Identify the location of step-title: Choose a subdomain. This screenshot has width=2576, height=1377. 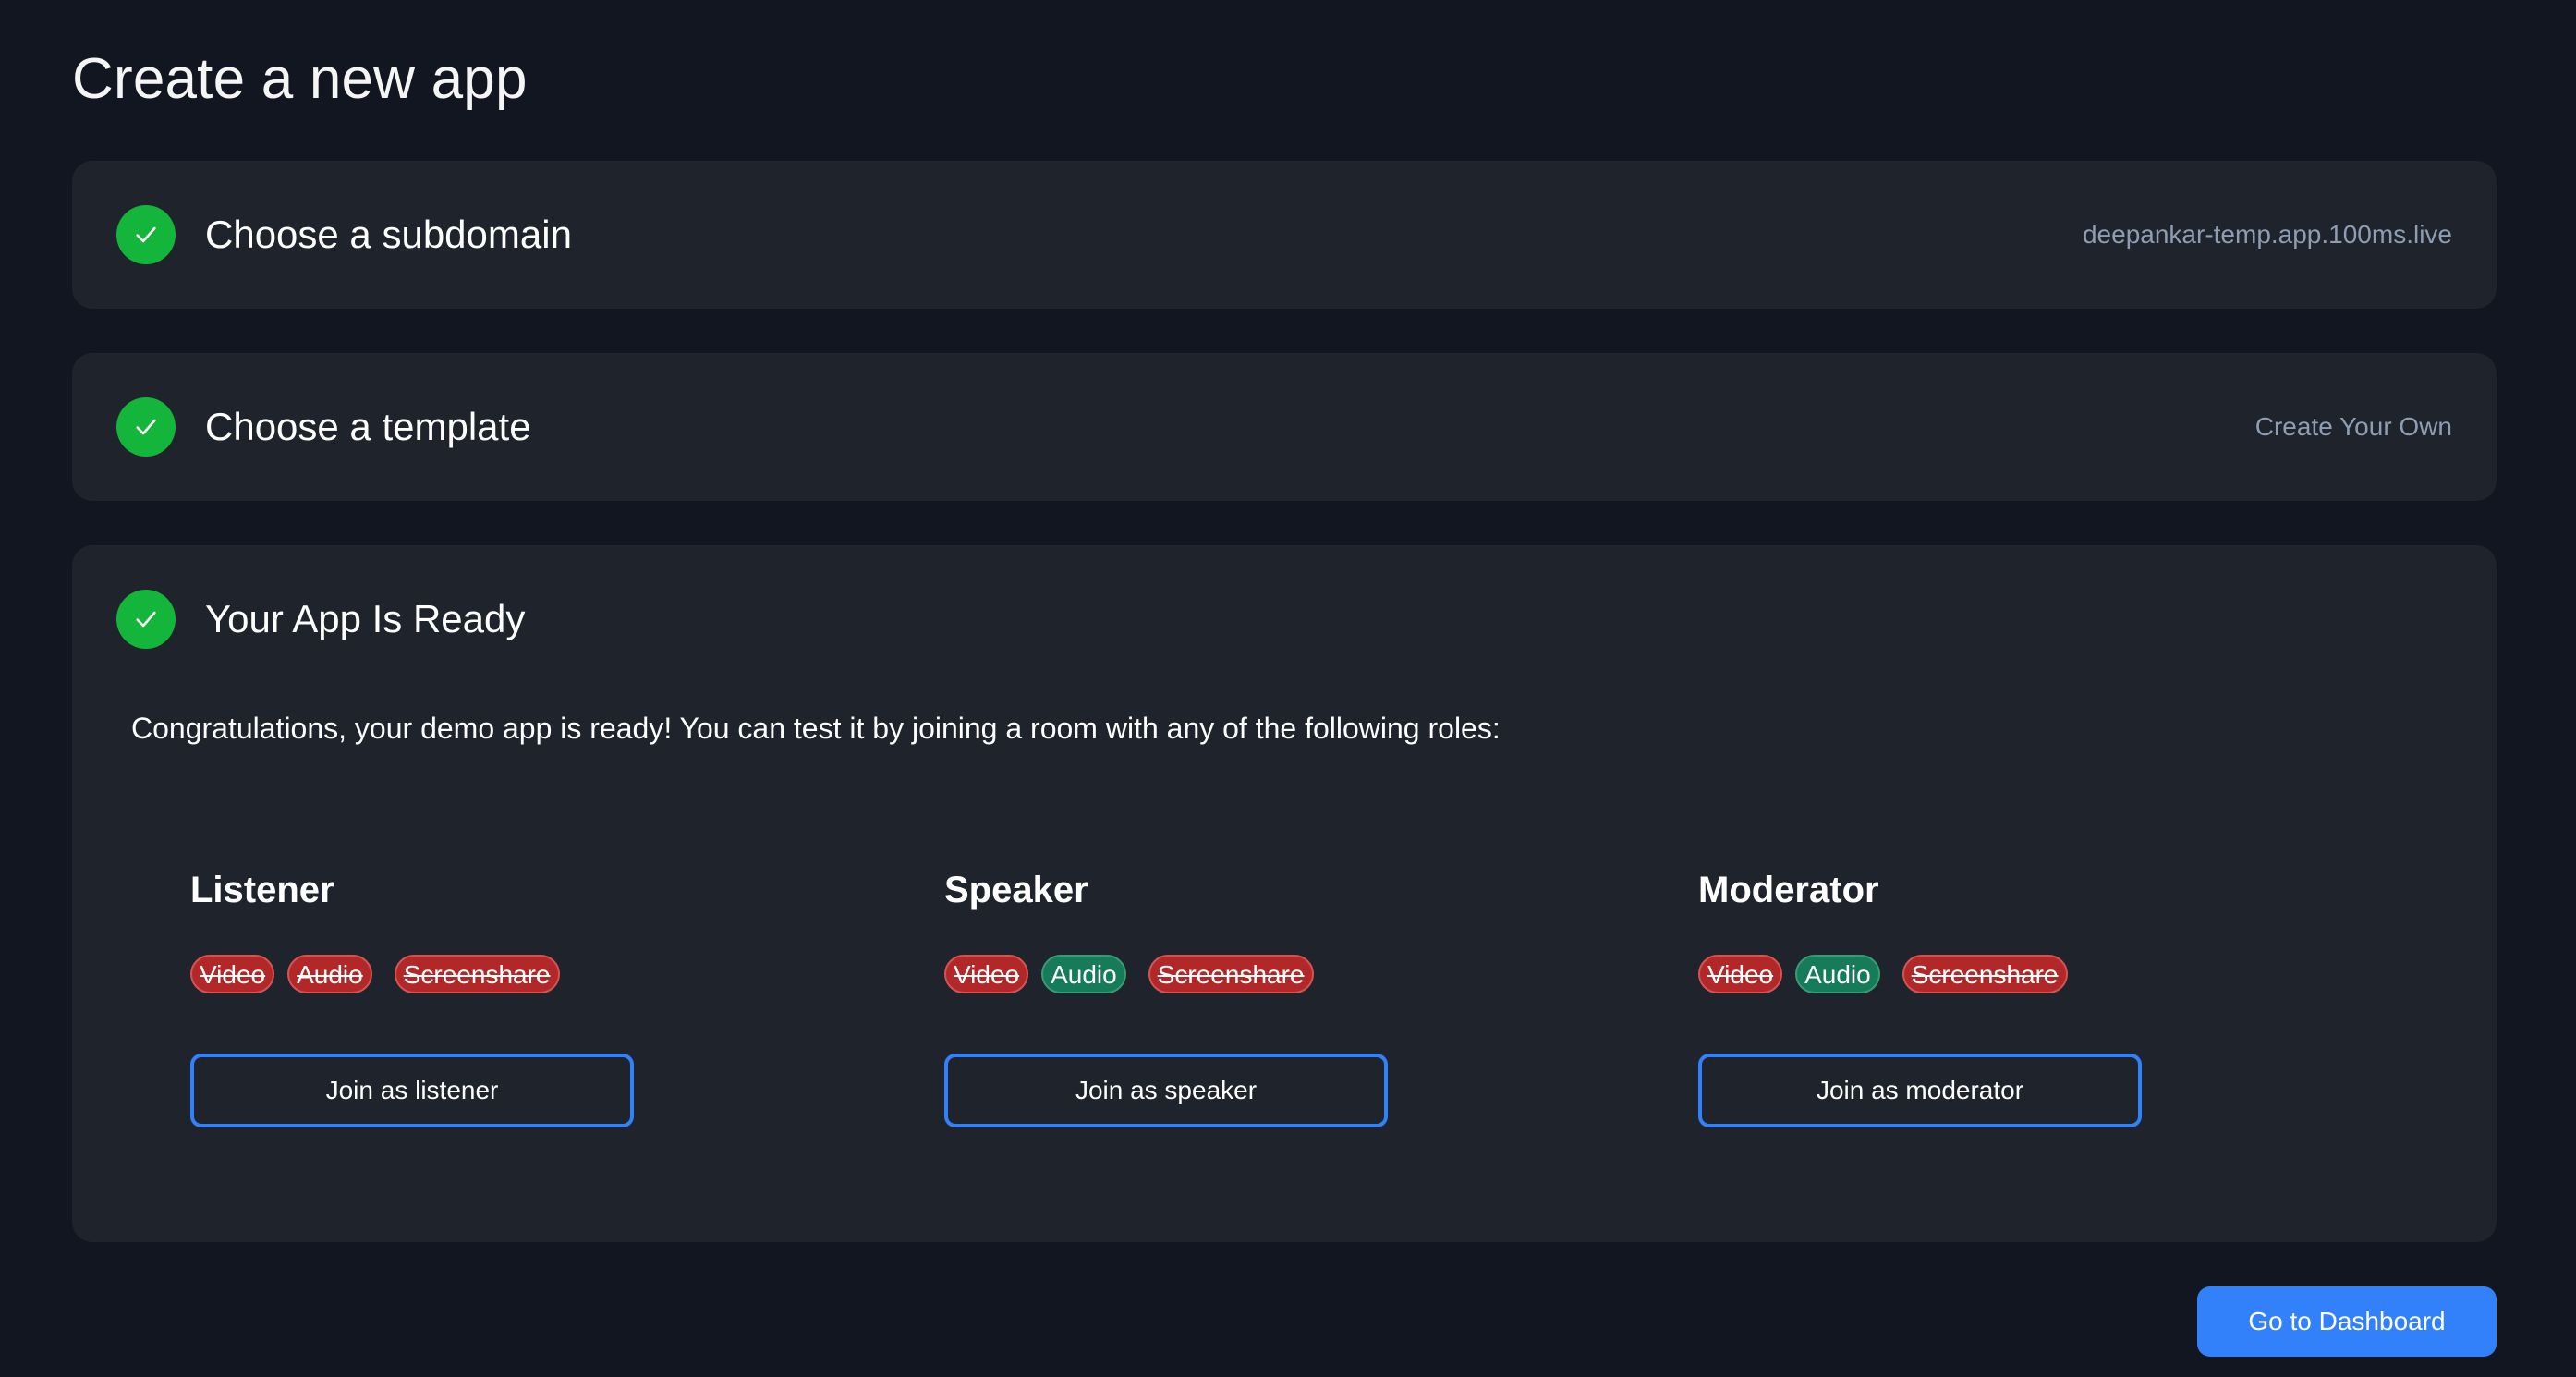
(388, 235).